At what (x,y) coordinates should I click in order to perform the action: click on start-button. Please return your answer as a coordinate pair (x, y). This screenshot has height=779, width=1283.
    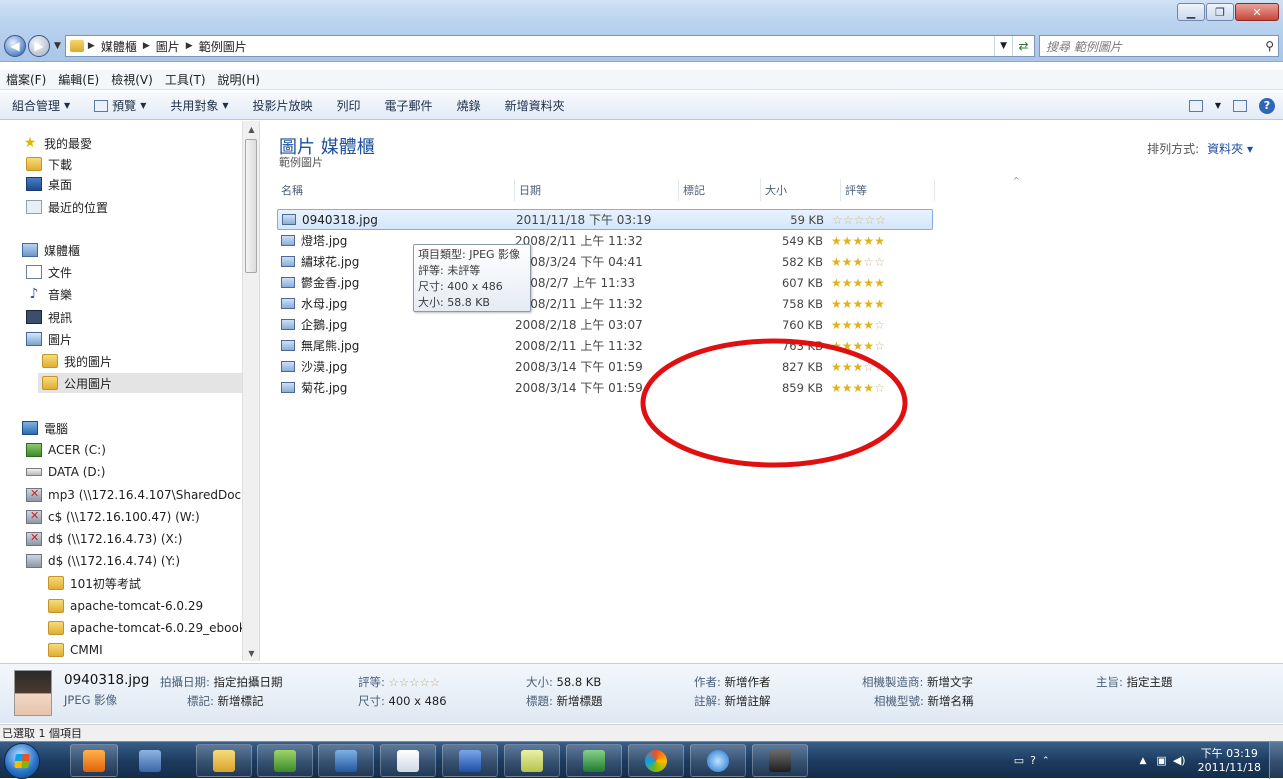
    Looking at the image, I should click on (22, 761).